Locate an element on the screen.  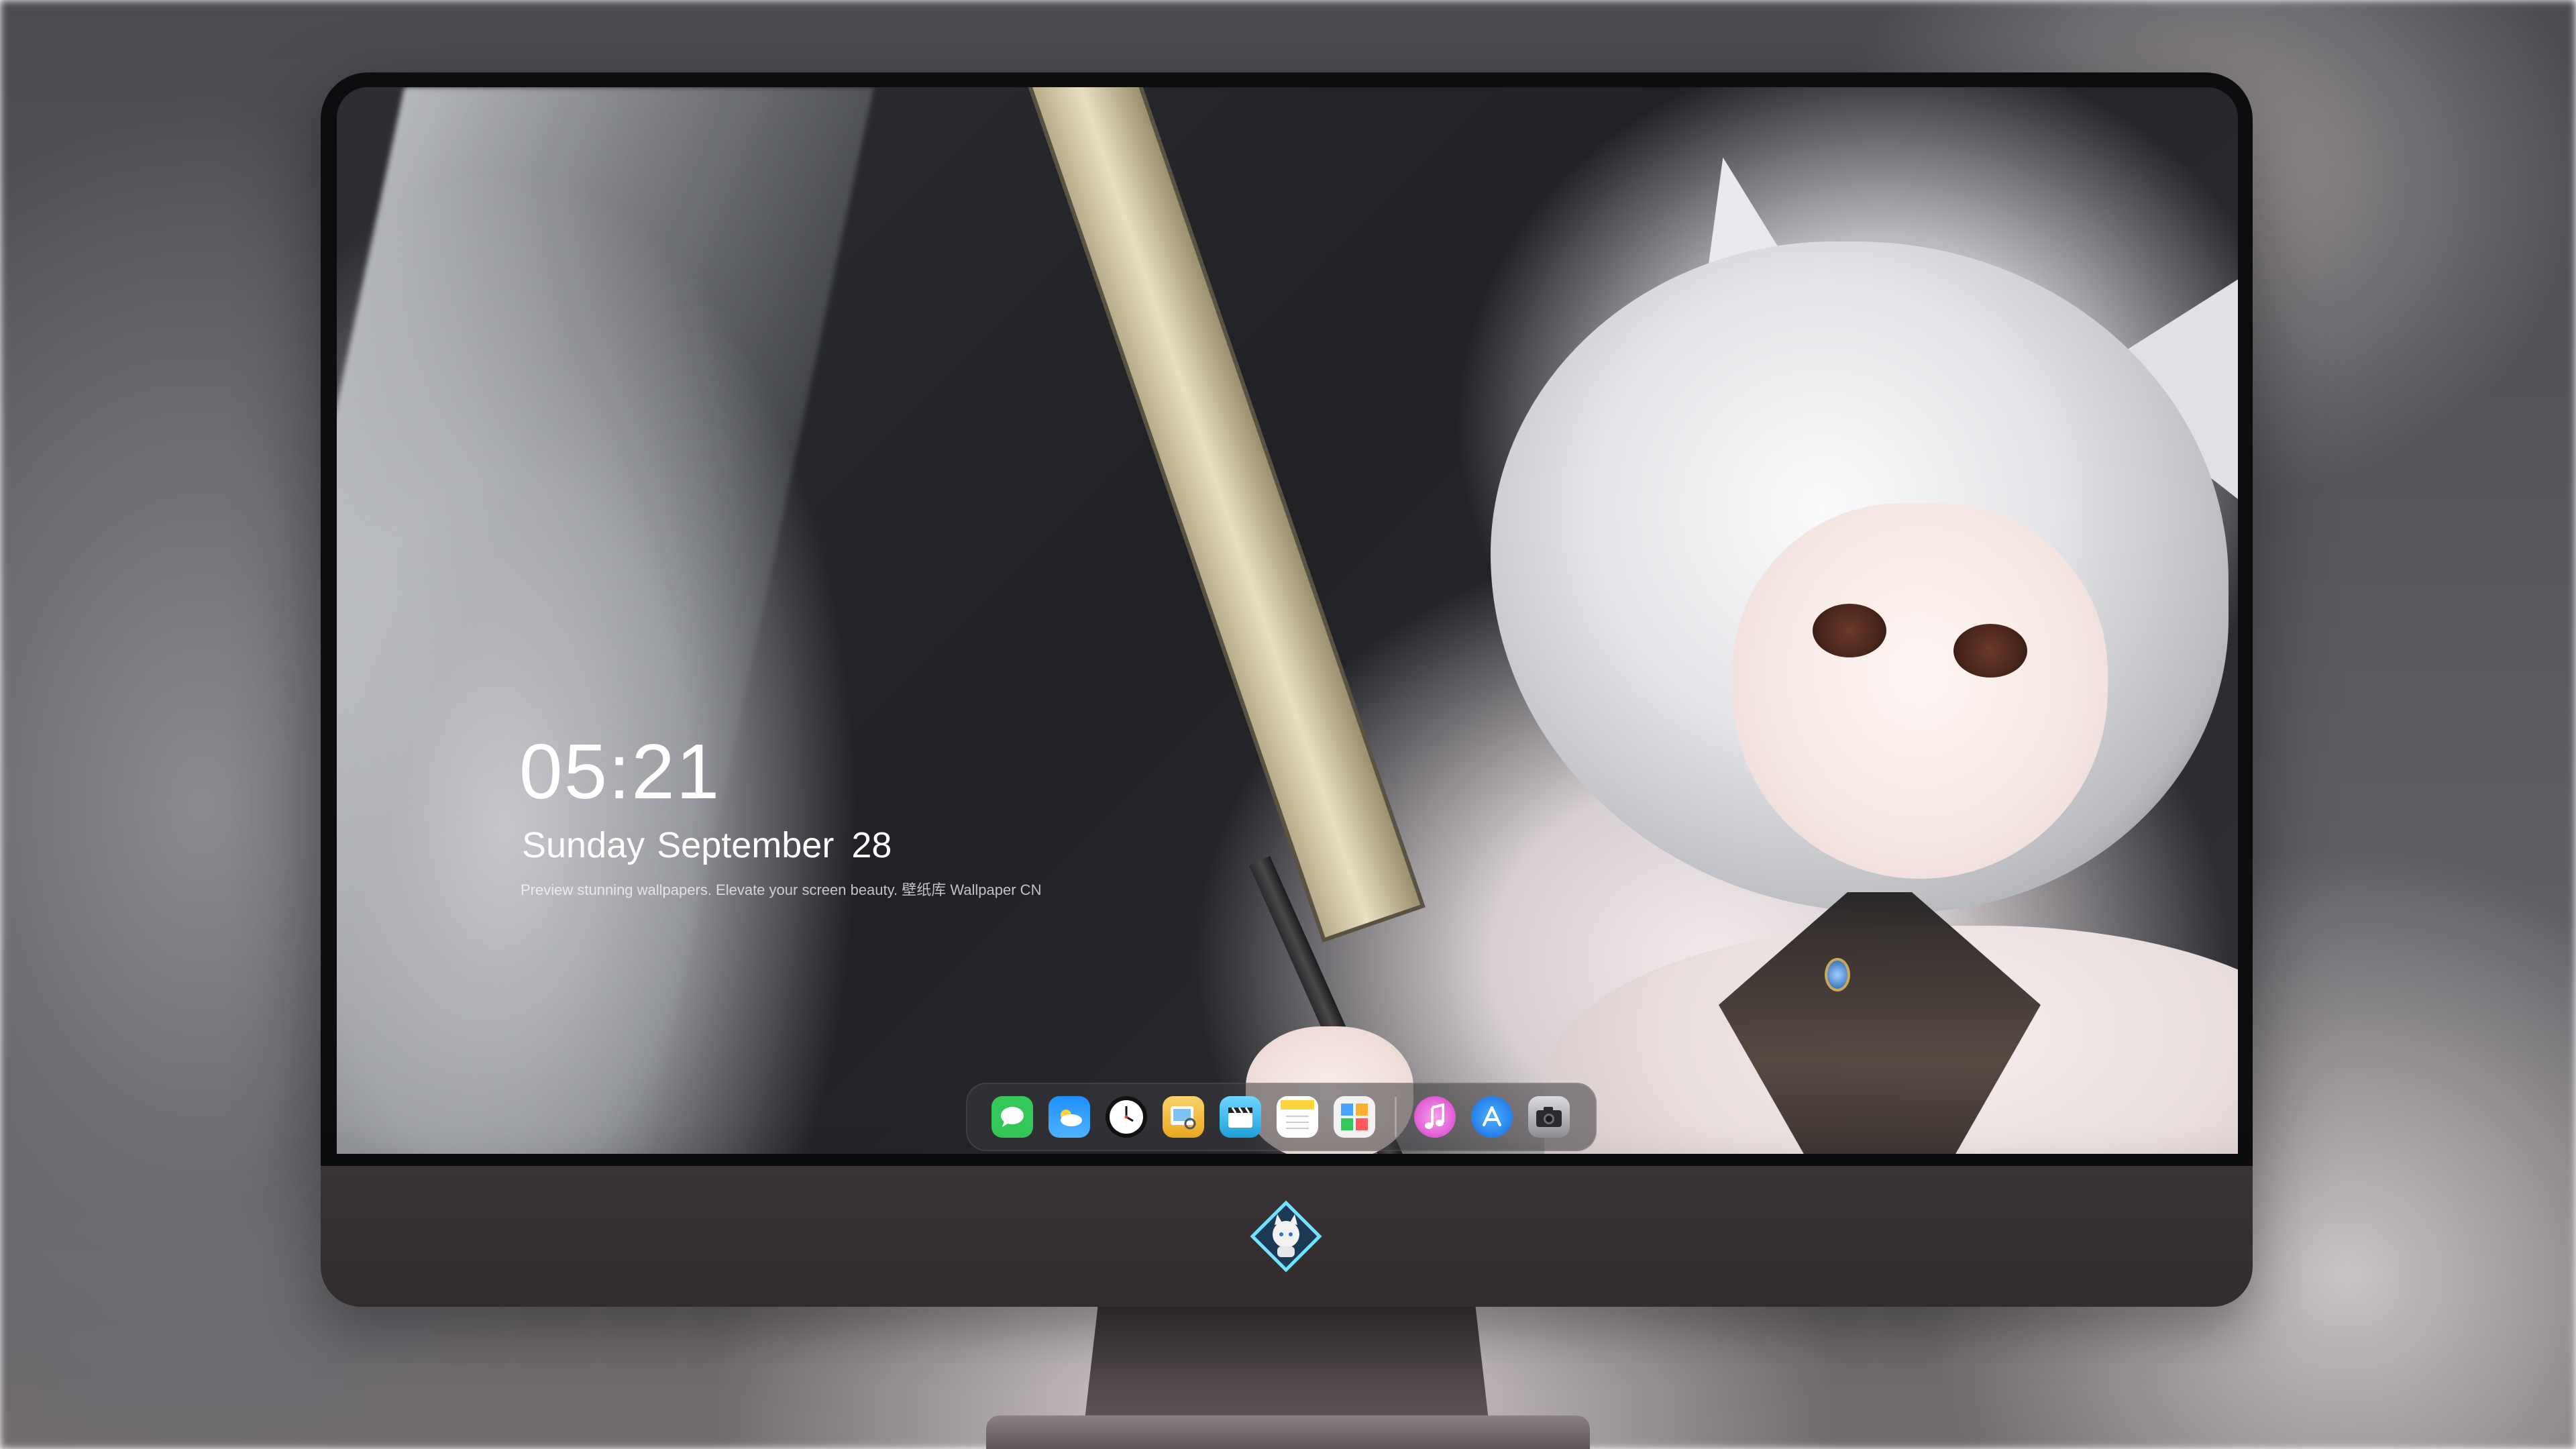
bezel-divider is located at coordinates (1287, 1160).